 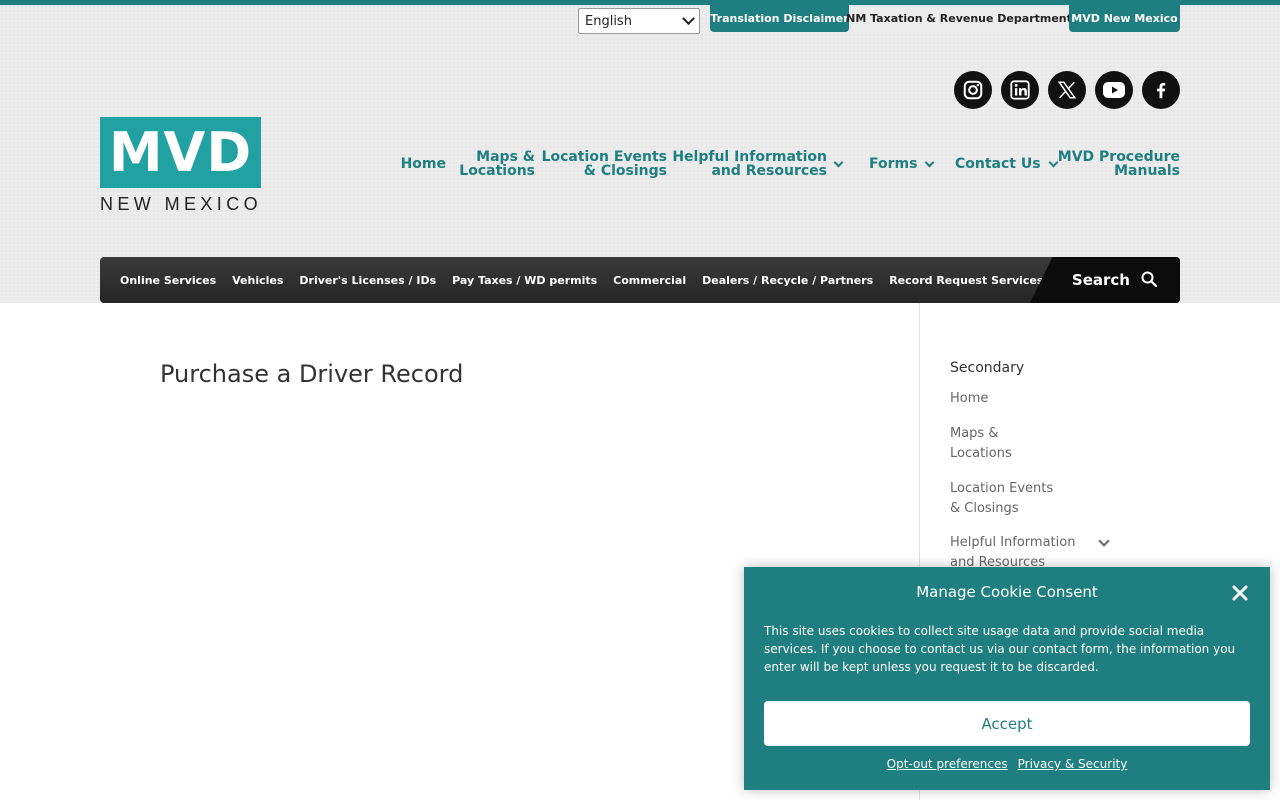 What do you see at coordinates (969, 399) in the screenshot?
I see `sidebar-item-home: Home` at bounding box center [969, 399].